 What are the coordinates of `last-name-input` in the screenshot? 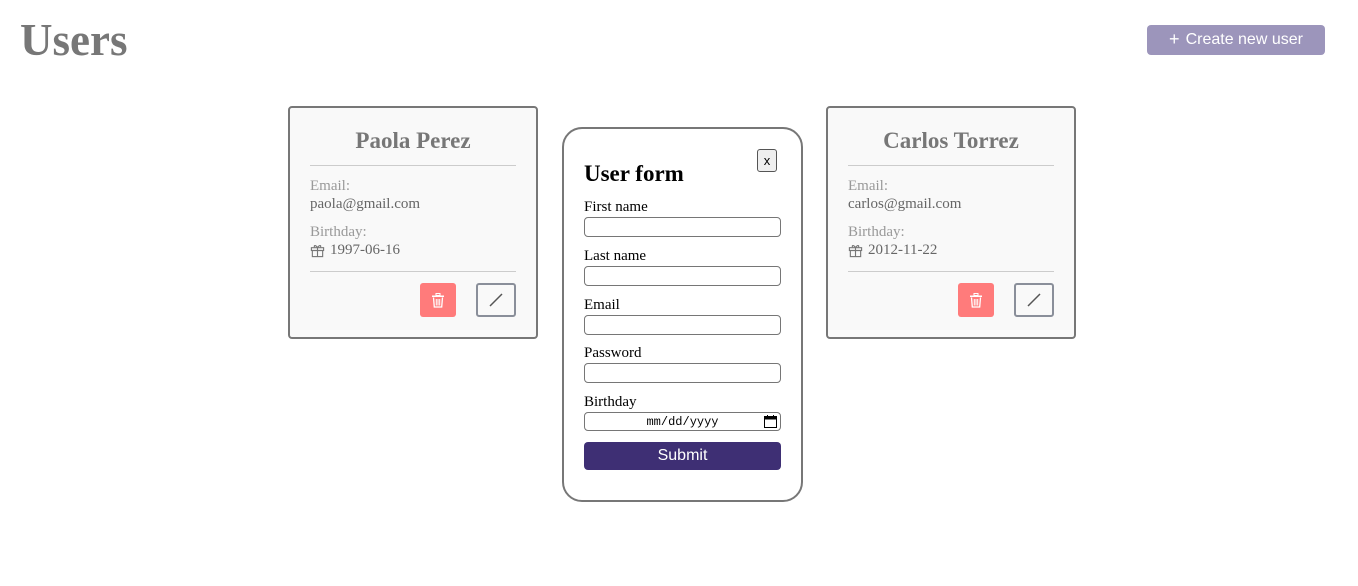 It's located at (682, 276).